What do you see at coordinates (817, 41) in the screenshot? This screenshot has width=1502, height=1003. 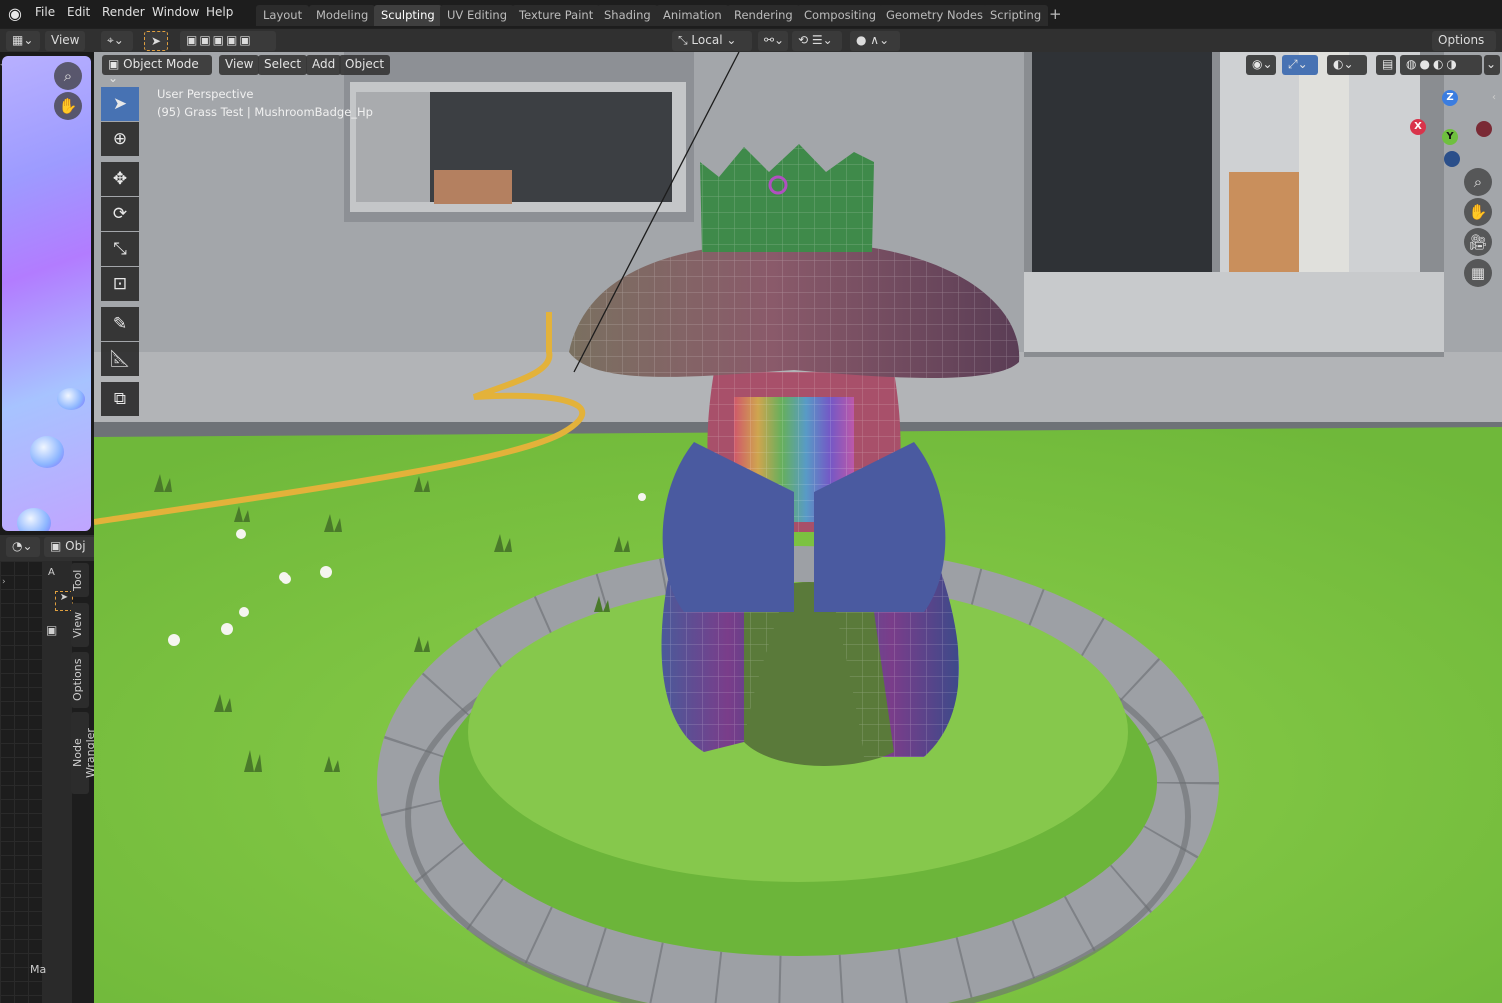 I see `proportional-button: ⟲ ☰⌄` at bounding box center [817, 41].